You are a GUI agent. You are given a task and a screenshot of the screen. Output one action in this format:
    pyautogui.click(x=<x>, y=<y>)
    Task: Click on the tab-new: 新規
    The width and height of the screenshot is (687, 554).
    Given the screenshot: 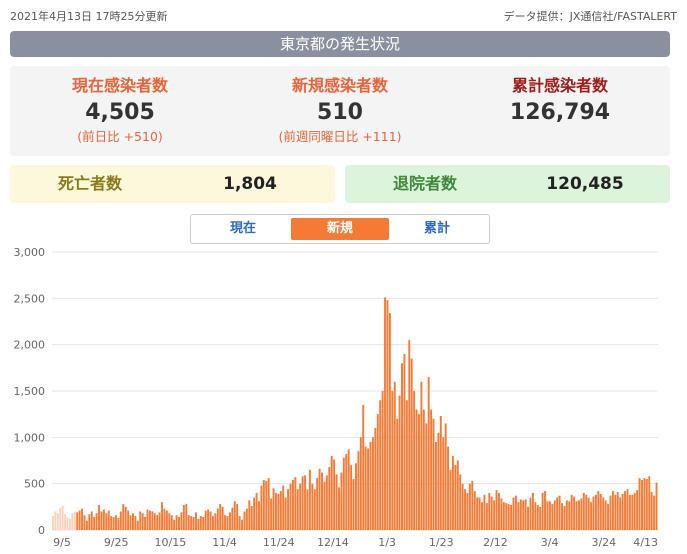 What is the action you would take?
    pyautogui.click(x=340, y=229)
    